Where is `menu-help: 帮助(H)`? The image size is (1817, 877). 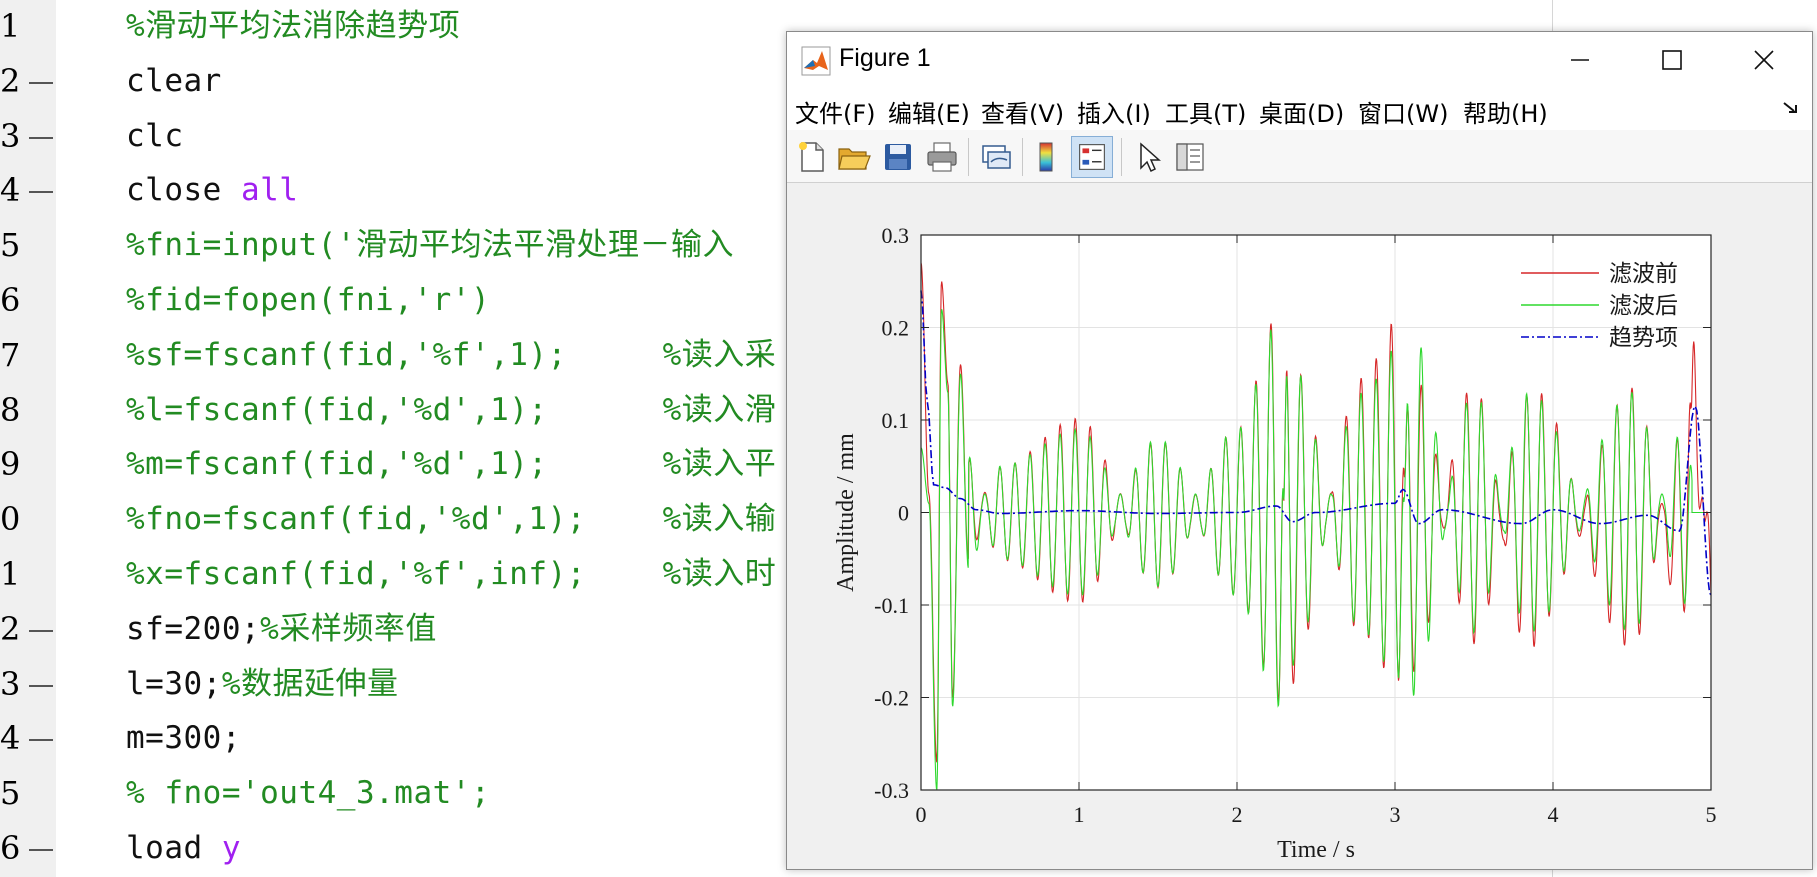
menu-help: 帮助(H) is located at coordinates (1505, 111).